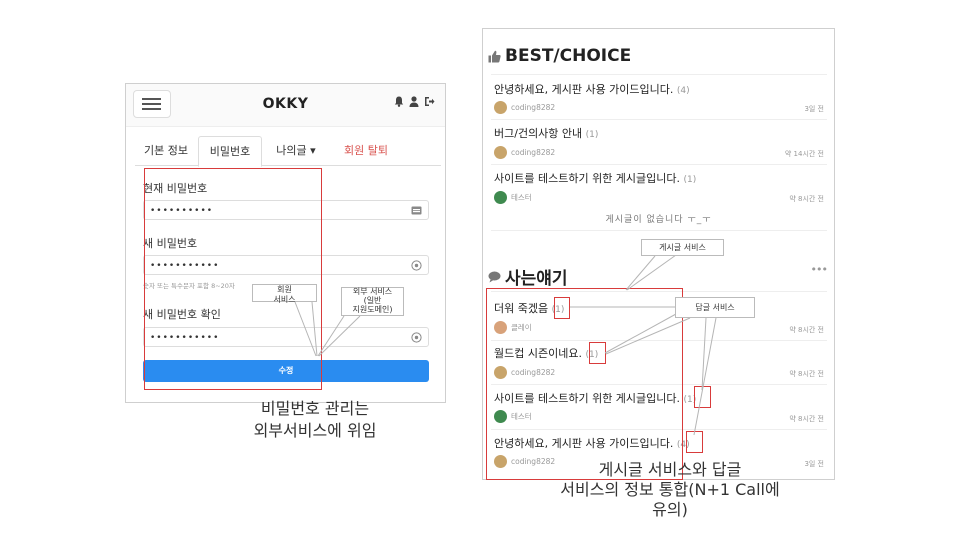  What do you see at coordinates (315, 419) in the screenshot?
I see `left-caption: 비밀번호 관리는 외부서비스에 위임` at bounding box center [315, 419].